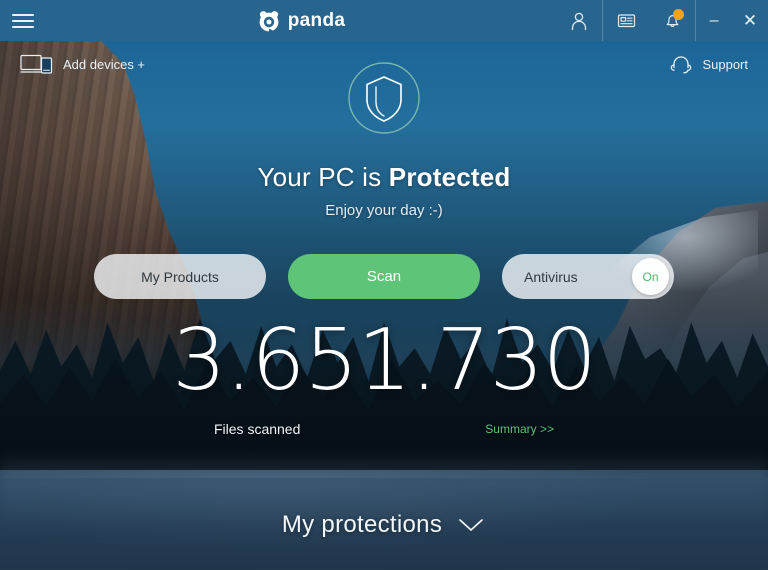 This screenshot has width=768, height=570. I want to click on secondary-action-row: Add devices + Support, so click(384, 64).